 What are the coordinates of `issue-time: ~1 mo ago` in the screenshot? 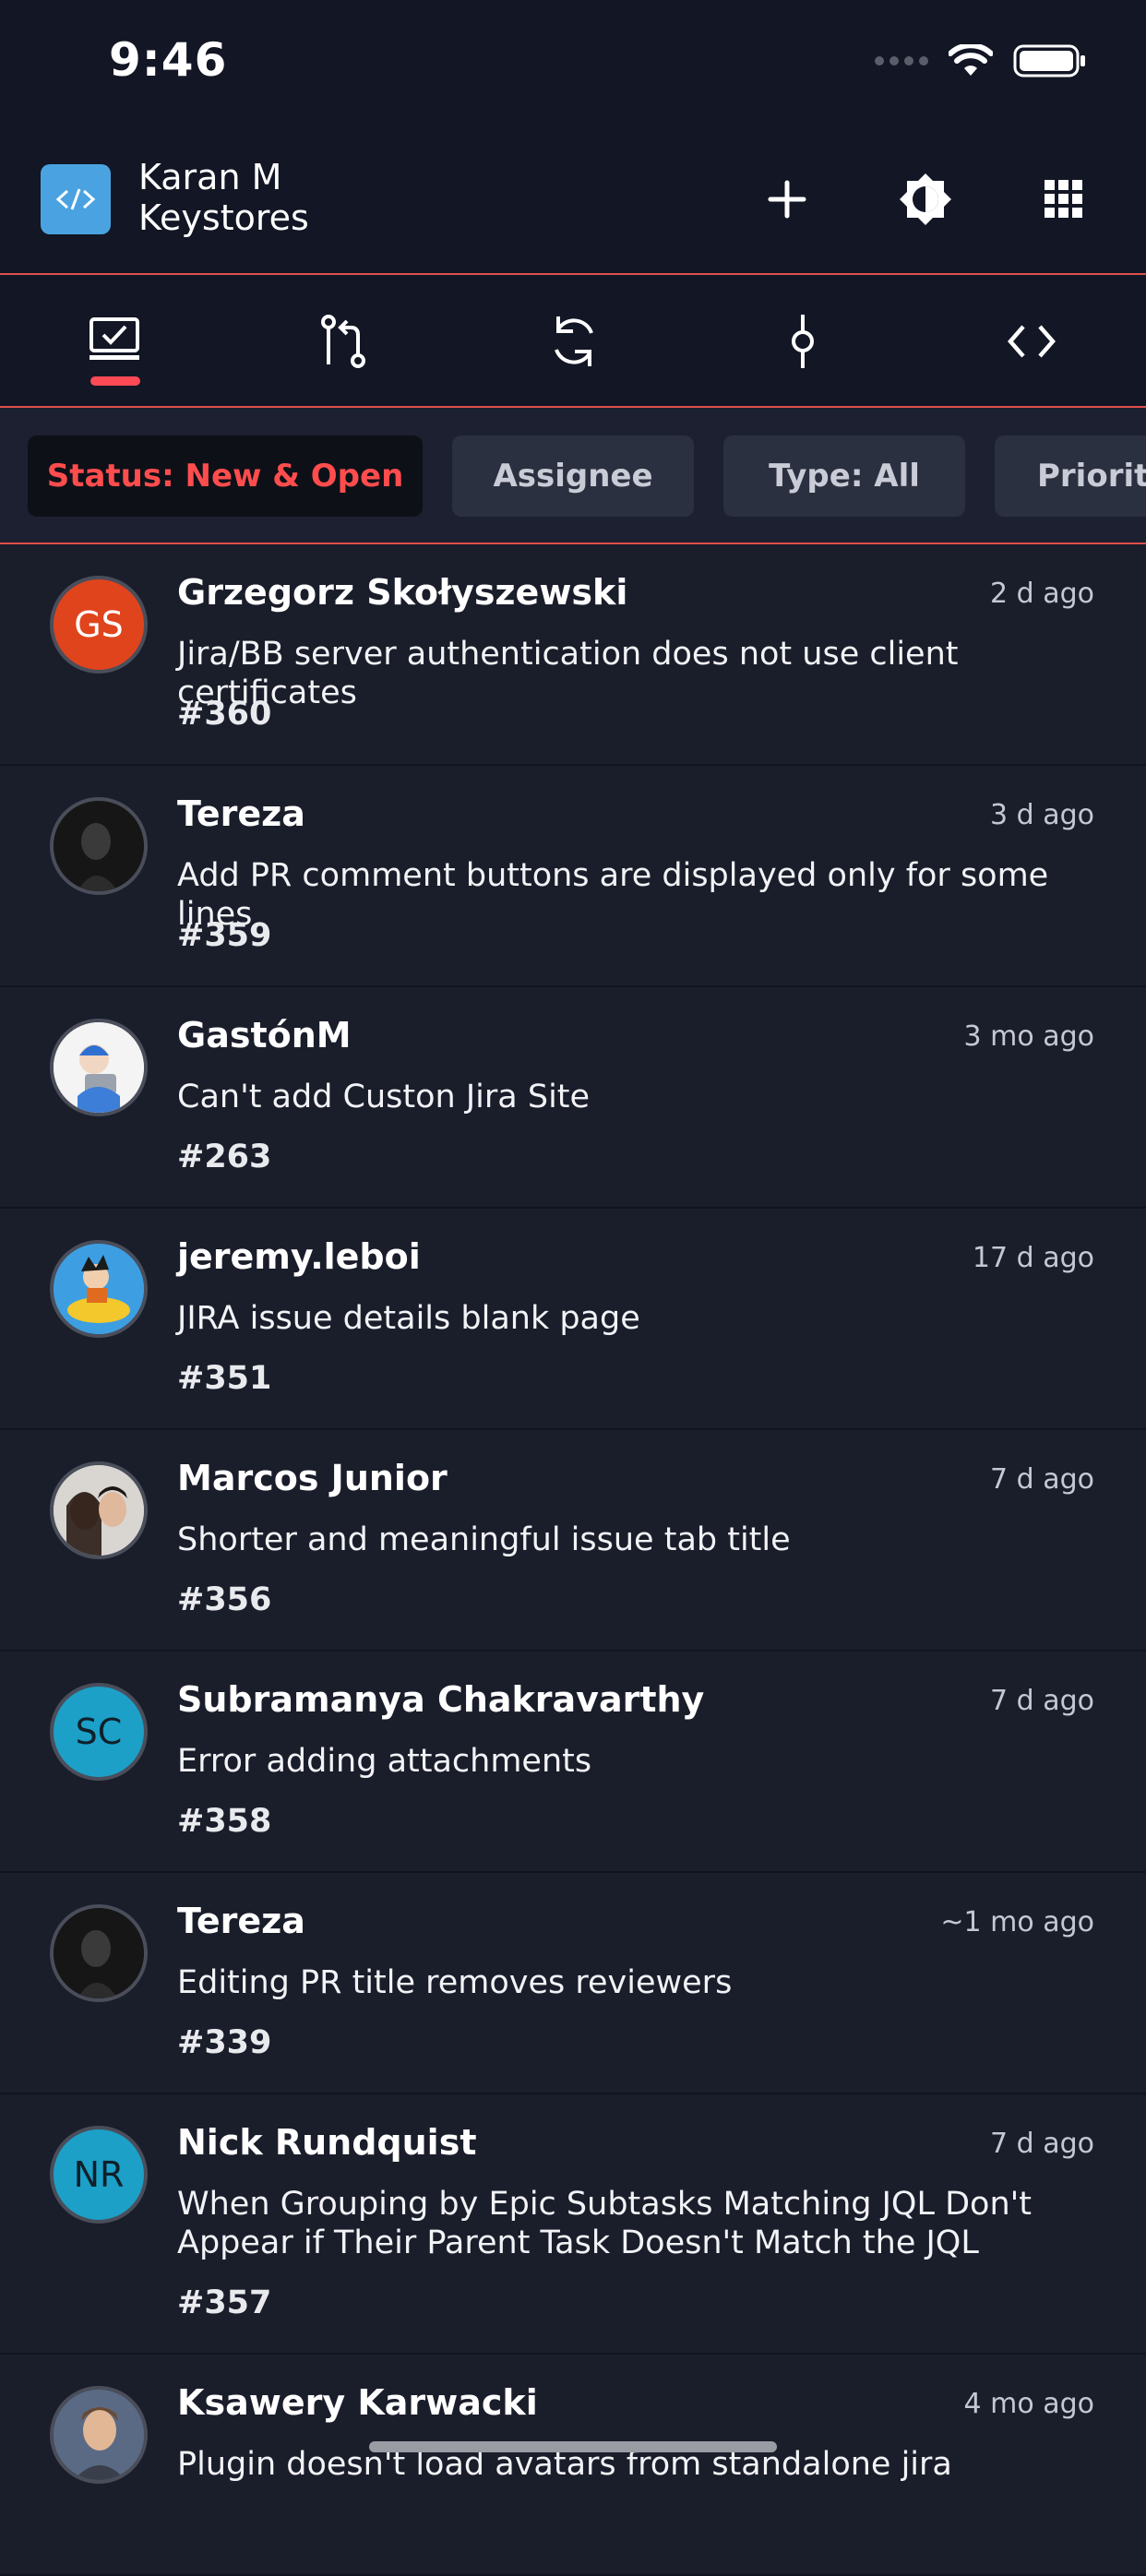 It's located at (1017, 1922).